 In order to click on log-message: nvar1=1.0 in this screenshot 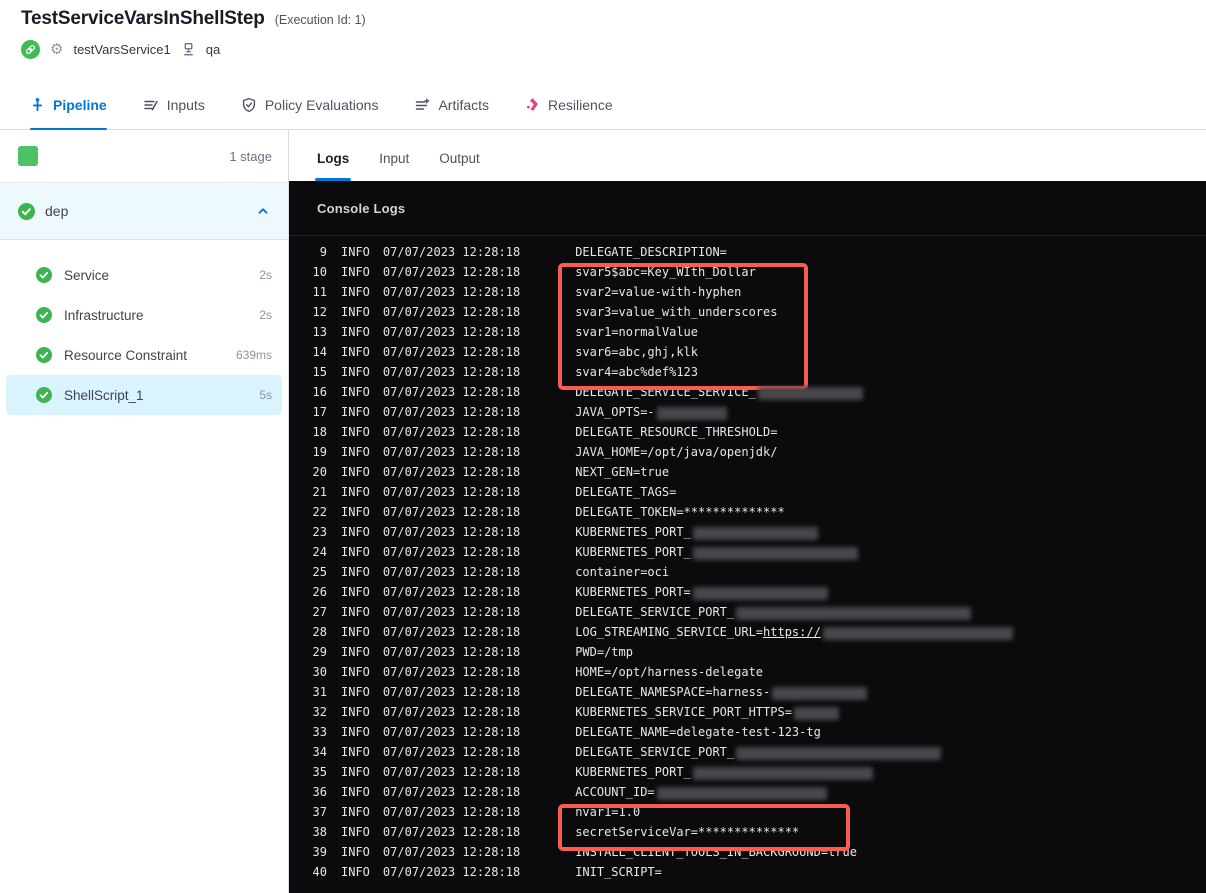, I will do `click(608, 812)`.